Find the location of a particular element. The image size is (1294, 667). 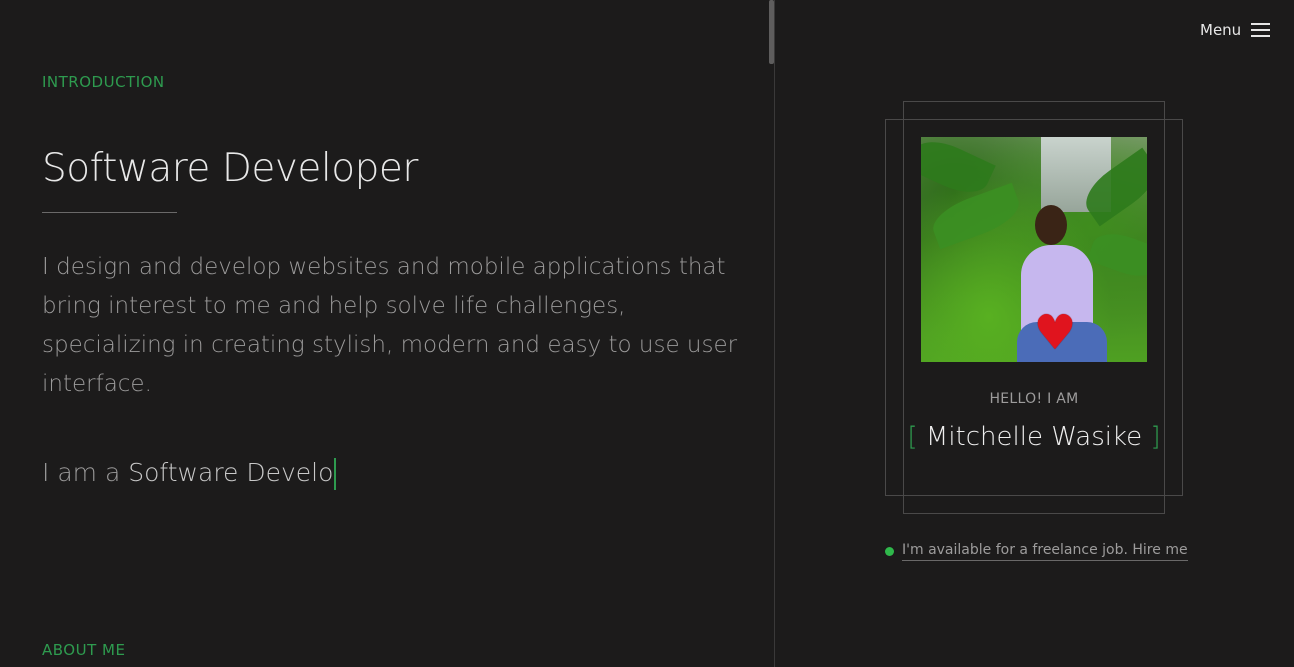

typing-caret is located at coordinates (335, 474).